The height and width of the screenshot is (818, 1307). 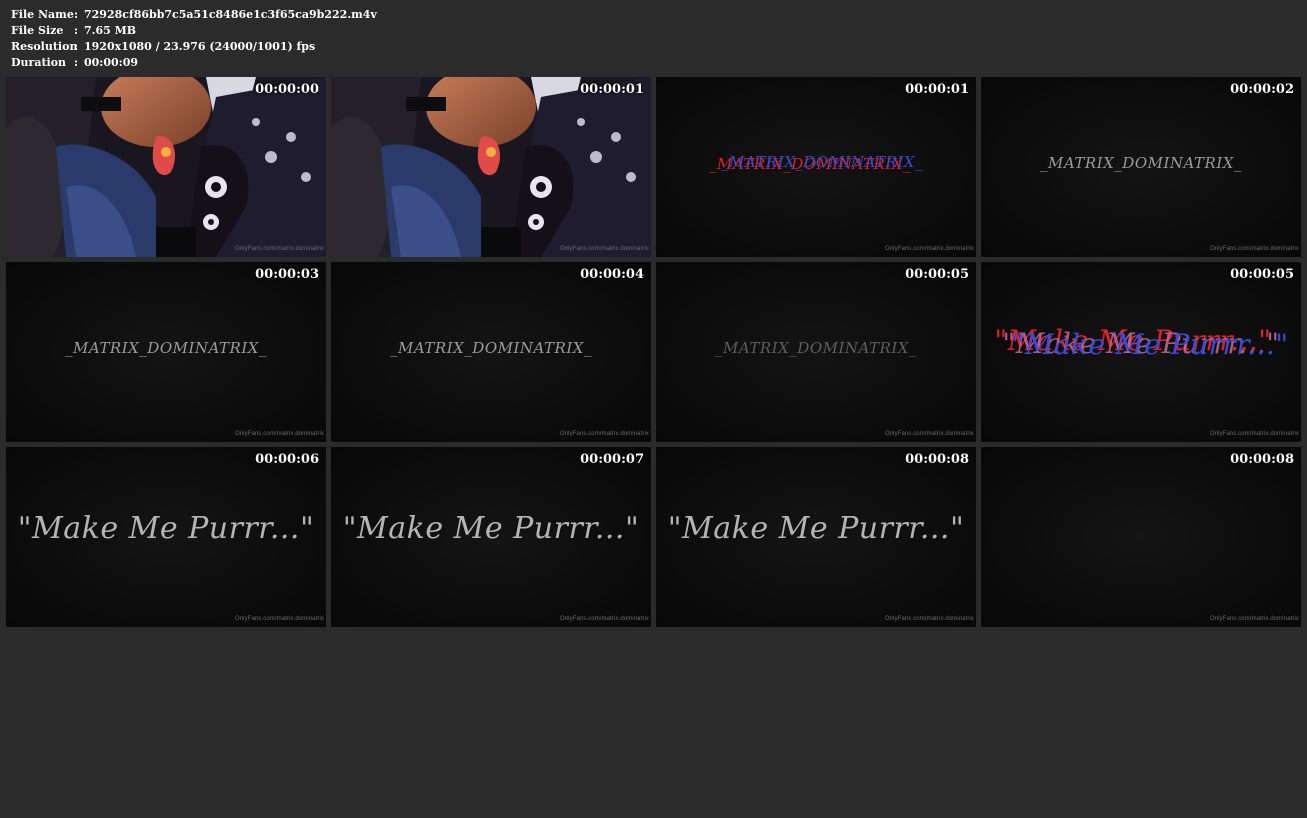 What do you see at coordinates (1150, 344) in the screenshot?
I see `title-text-blue: "Make Me Purrr..."` at bounding box center [1150, 344].